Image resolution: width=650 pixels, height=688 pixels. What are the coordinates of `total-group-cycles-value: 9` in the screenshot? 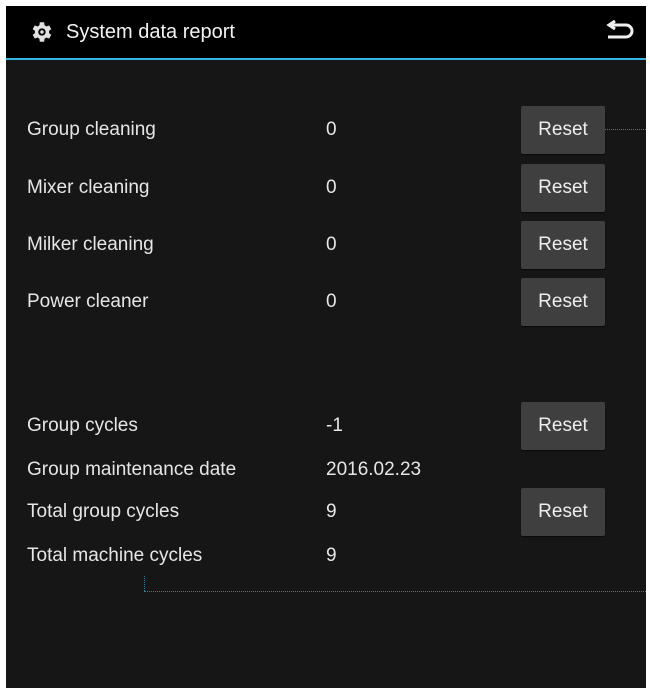 It's located at (331, 511).